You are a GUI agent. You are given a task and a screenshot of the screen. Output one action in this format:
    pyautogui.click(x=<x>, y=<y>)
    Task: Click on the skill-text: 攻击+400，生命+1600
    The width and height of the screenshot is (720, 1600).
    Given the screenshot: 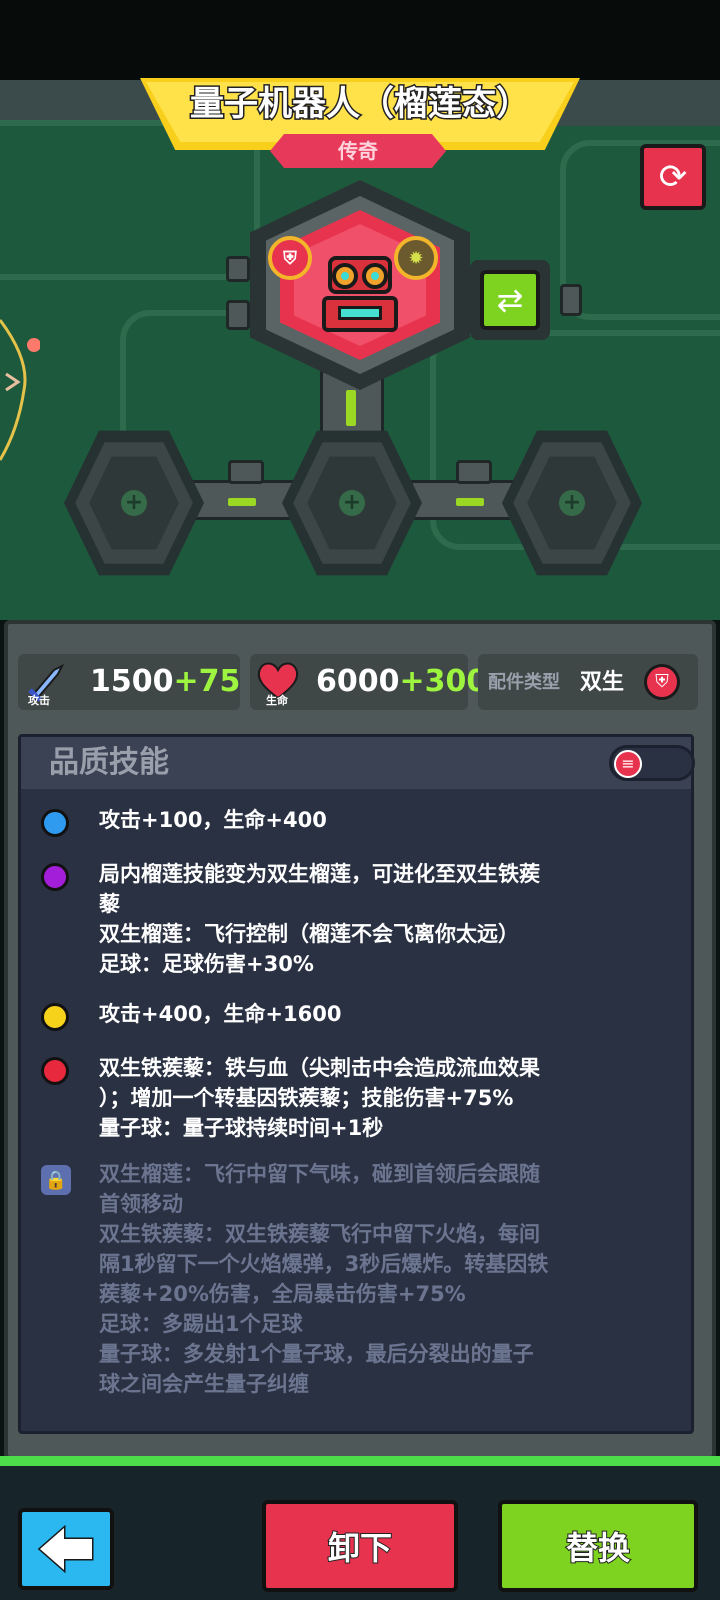 What is the action you would take?
    pyautogui.click(x=220, y=1014)
    